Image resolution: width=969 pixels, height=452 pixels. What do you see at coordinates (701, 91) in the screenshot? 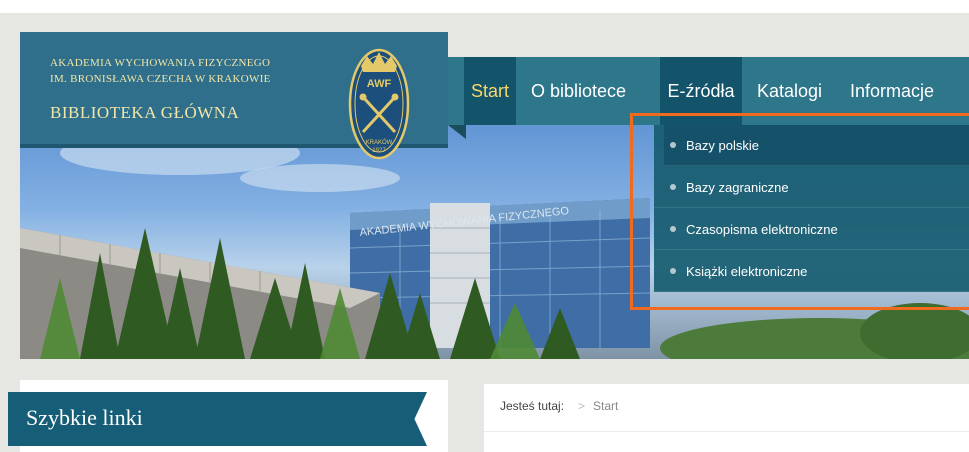
I see `nav-e-zrodla: E-źródła` at bounding box center [701, 91].